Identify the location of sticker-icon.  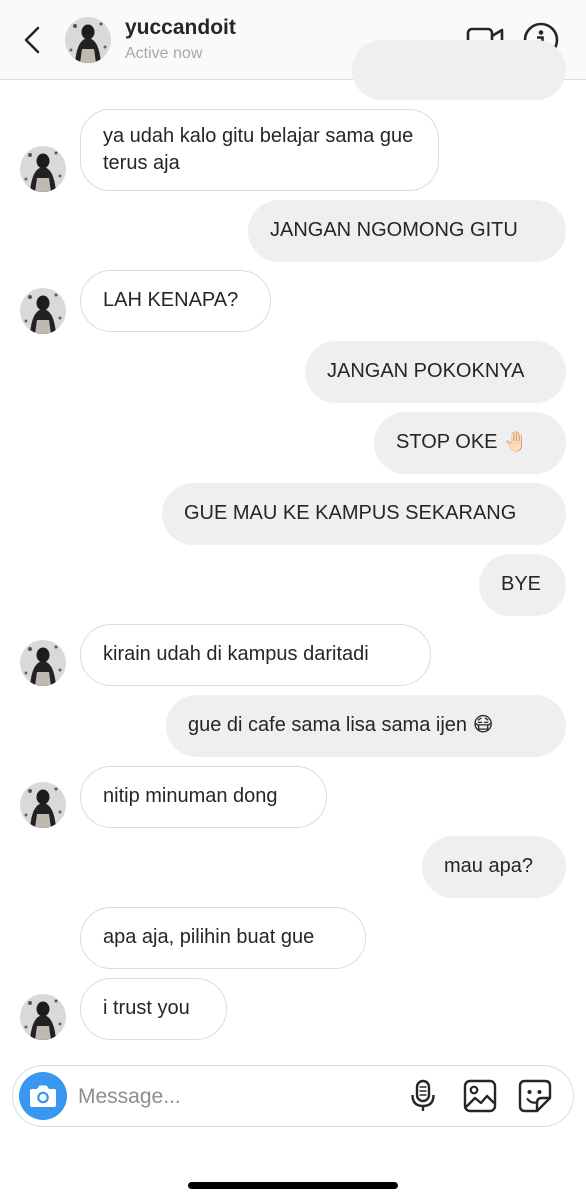
(535, 1096).